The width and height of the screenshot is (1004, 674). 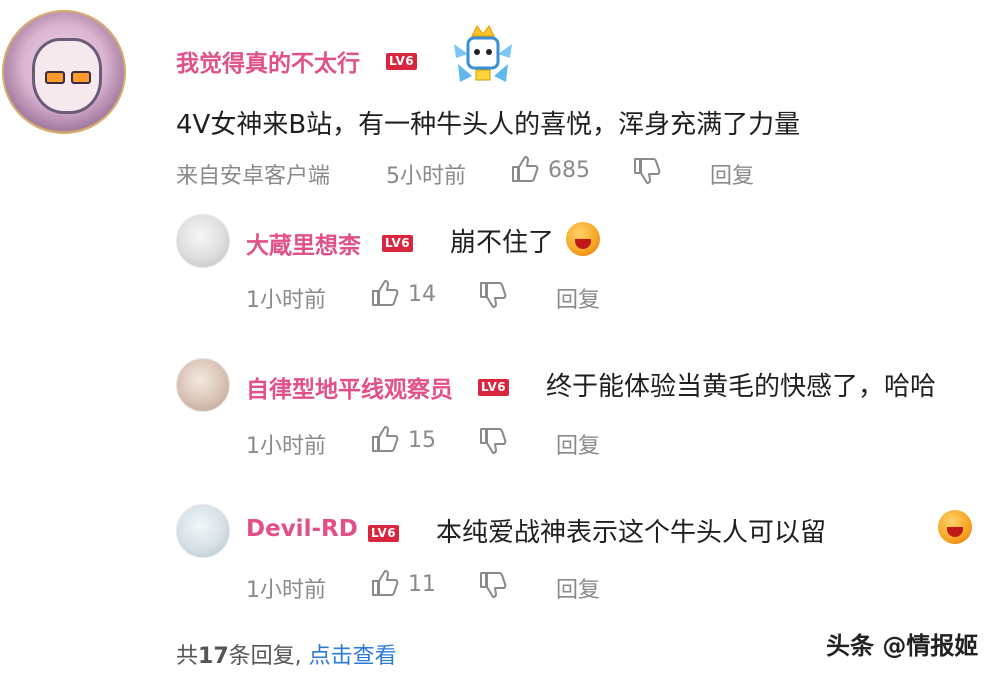 I want to click on reply-username: 自律型地平线观察员, so click(x=349, y=387).